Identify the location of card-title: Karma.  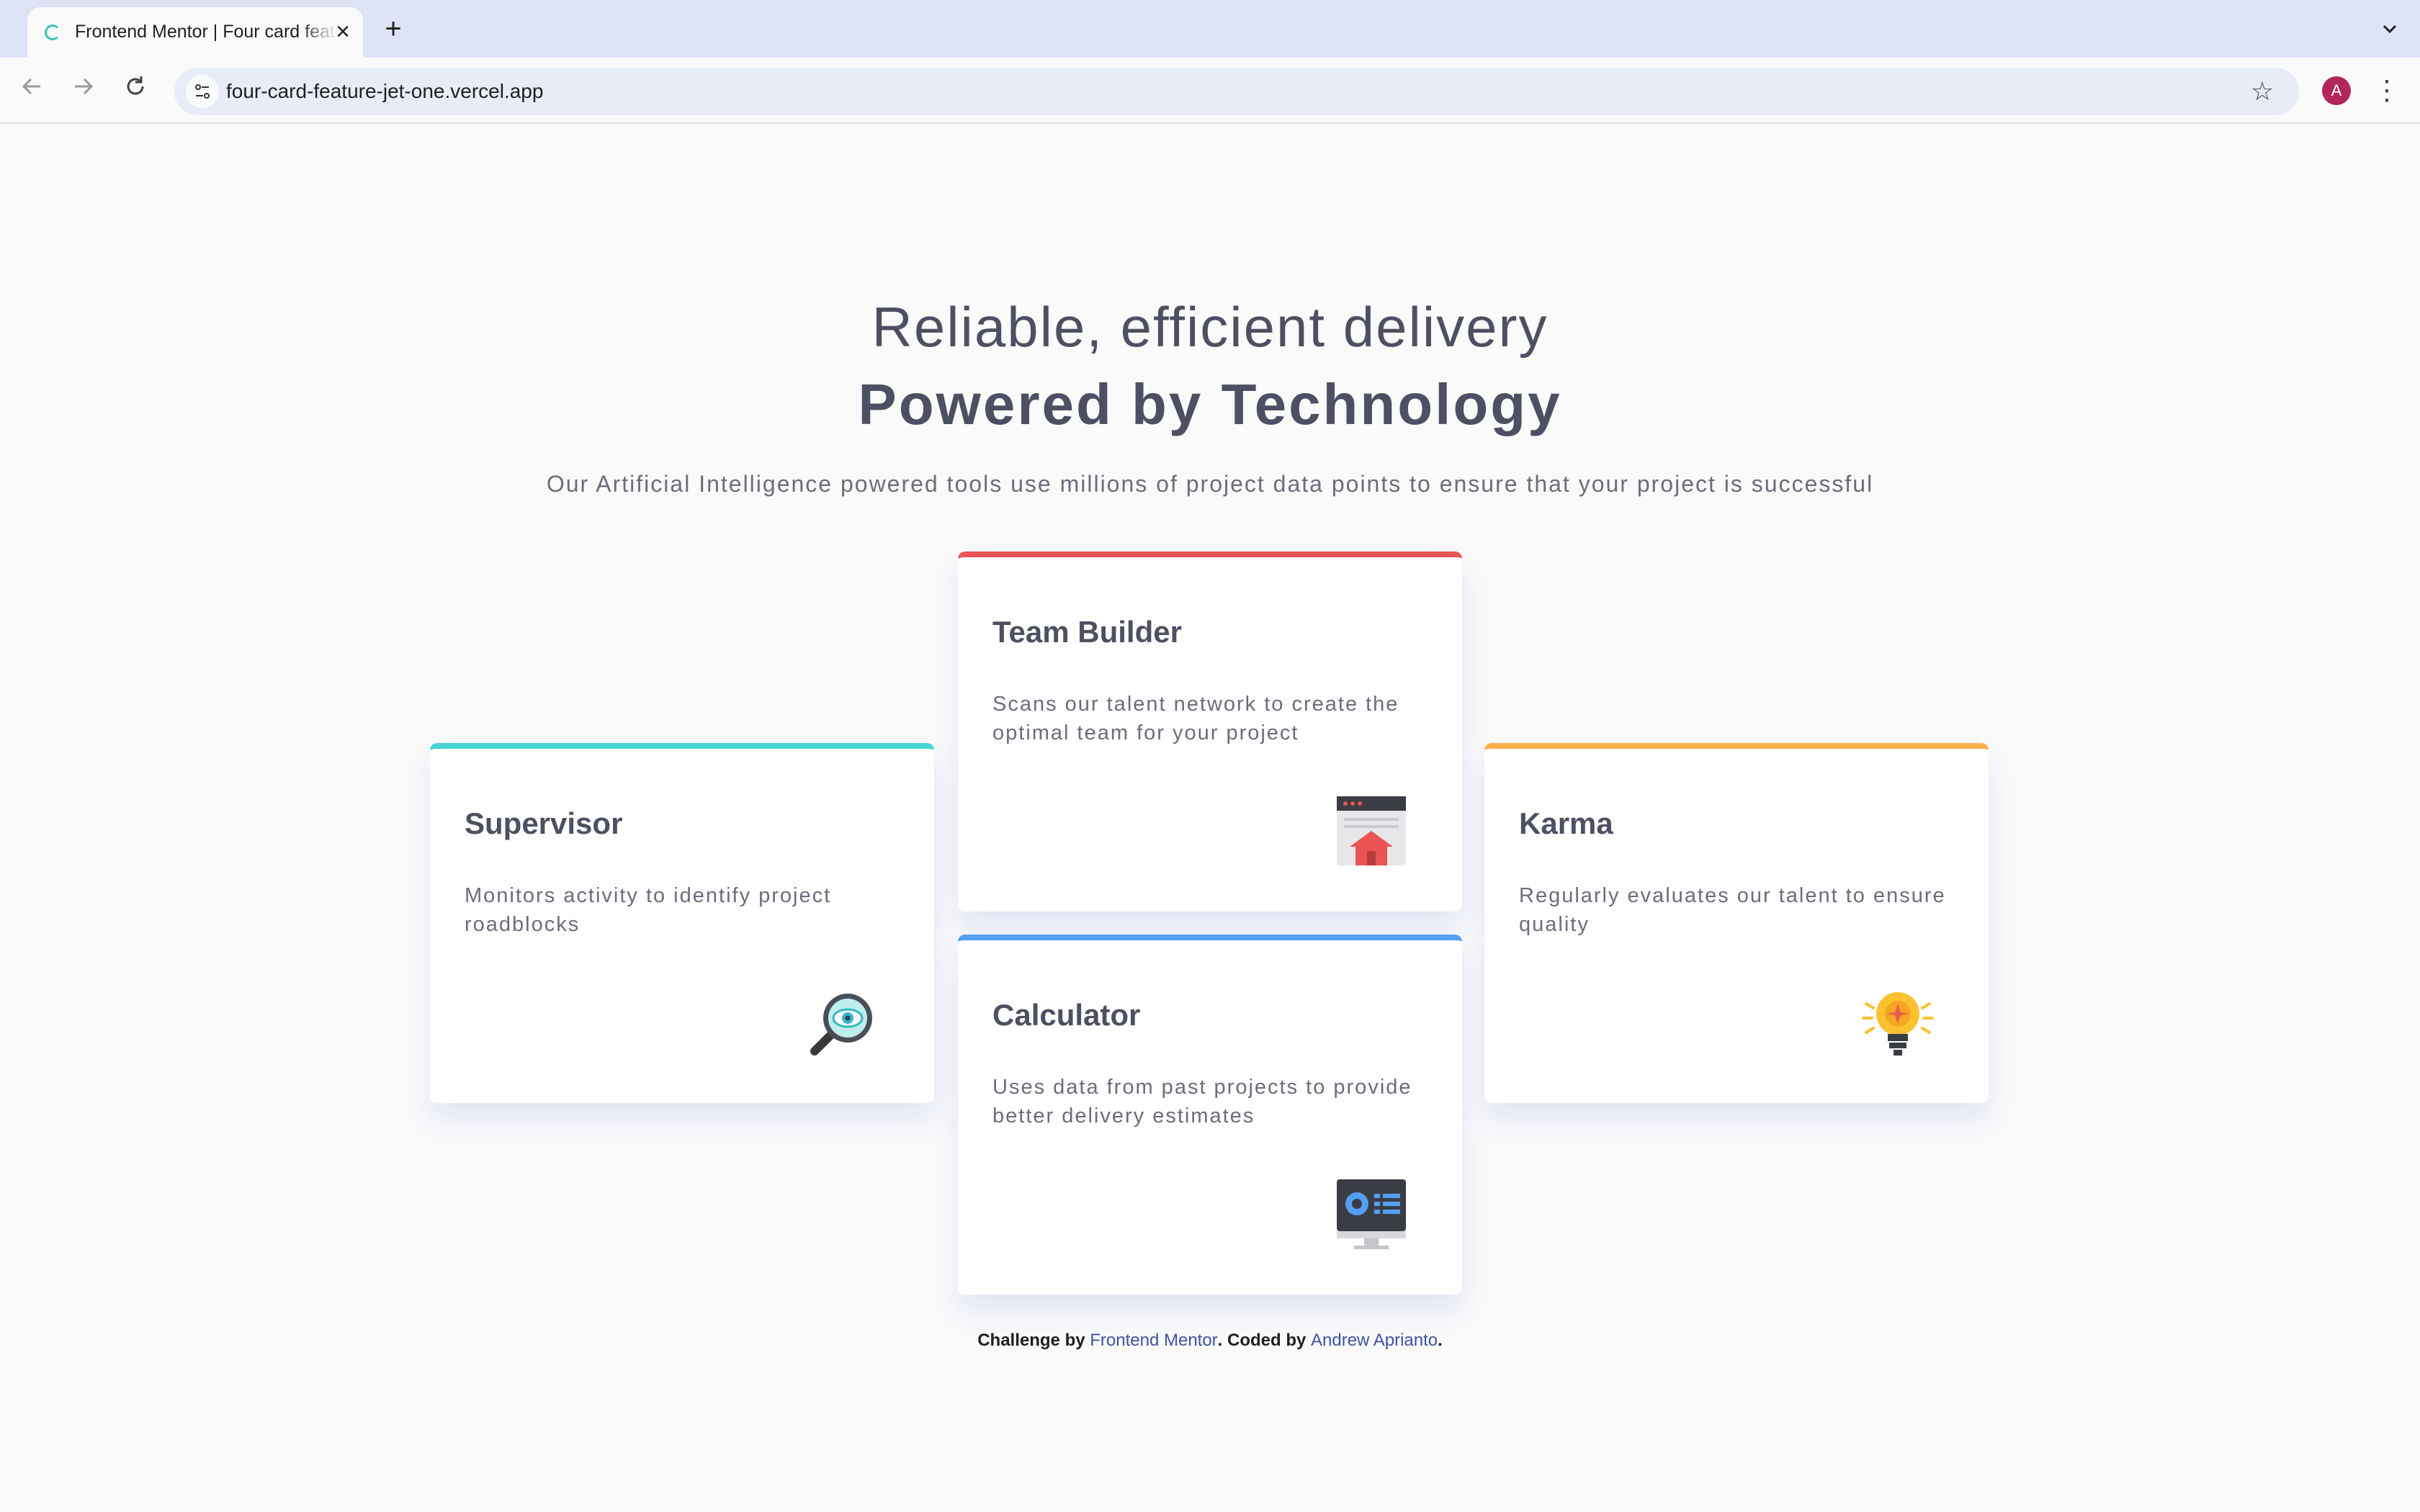
(1566, 823).